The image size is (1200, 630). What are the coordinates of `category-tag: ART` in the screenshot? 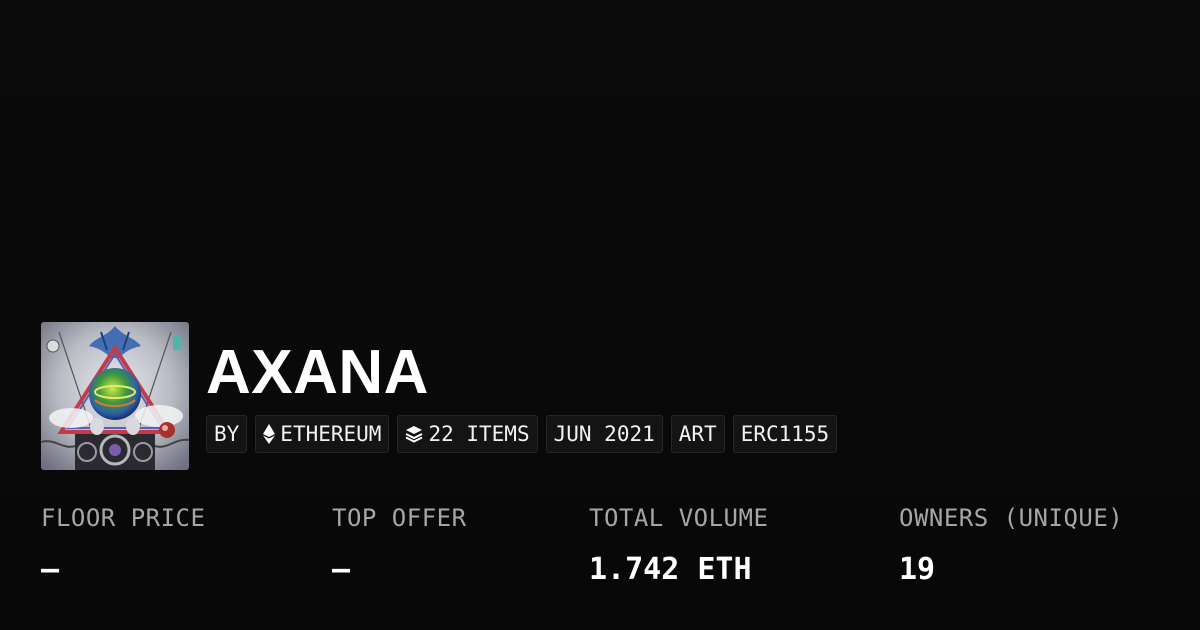 It's located at (697, 434).